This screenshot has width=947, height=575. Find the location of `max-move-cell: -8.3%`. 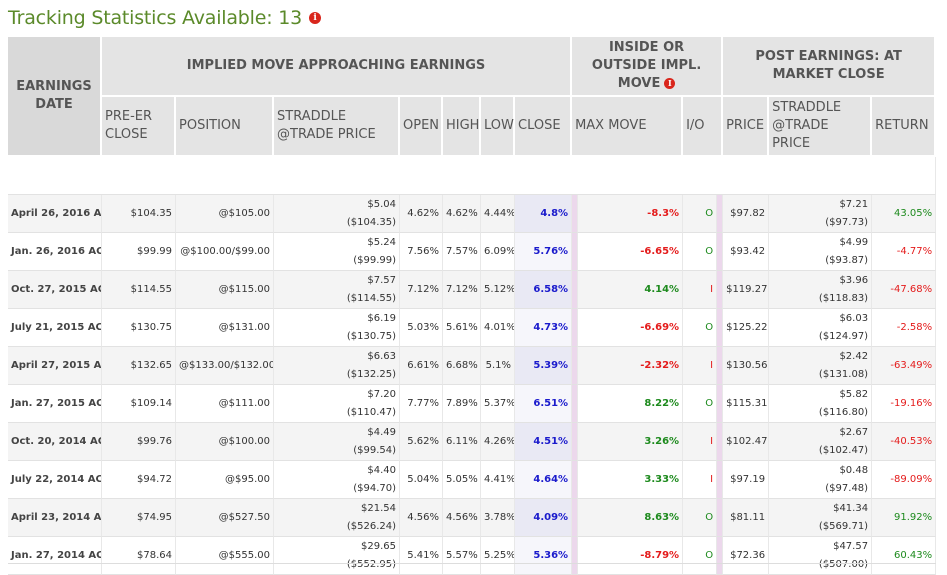

max-move-cell: -8.3% is located at coordinates (631, 214).